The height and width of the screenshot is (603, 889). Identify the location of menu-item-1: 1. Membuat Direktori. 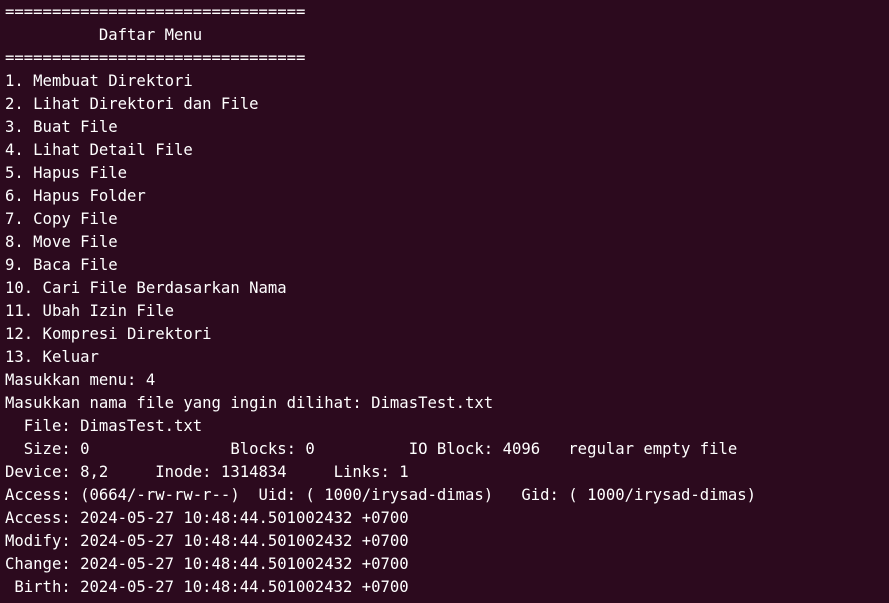
(99, 81).